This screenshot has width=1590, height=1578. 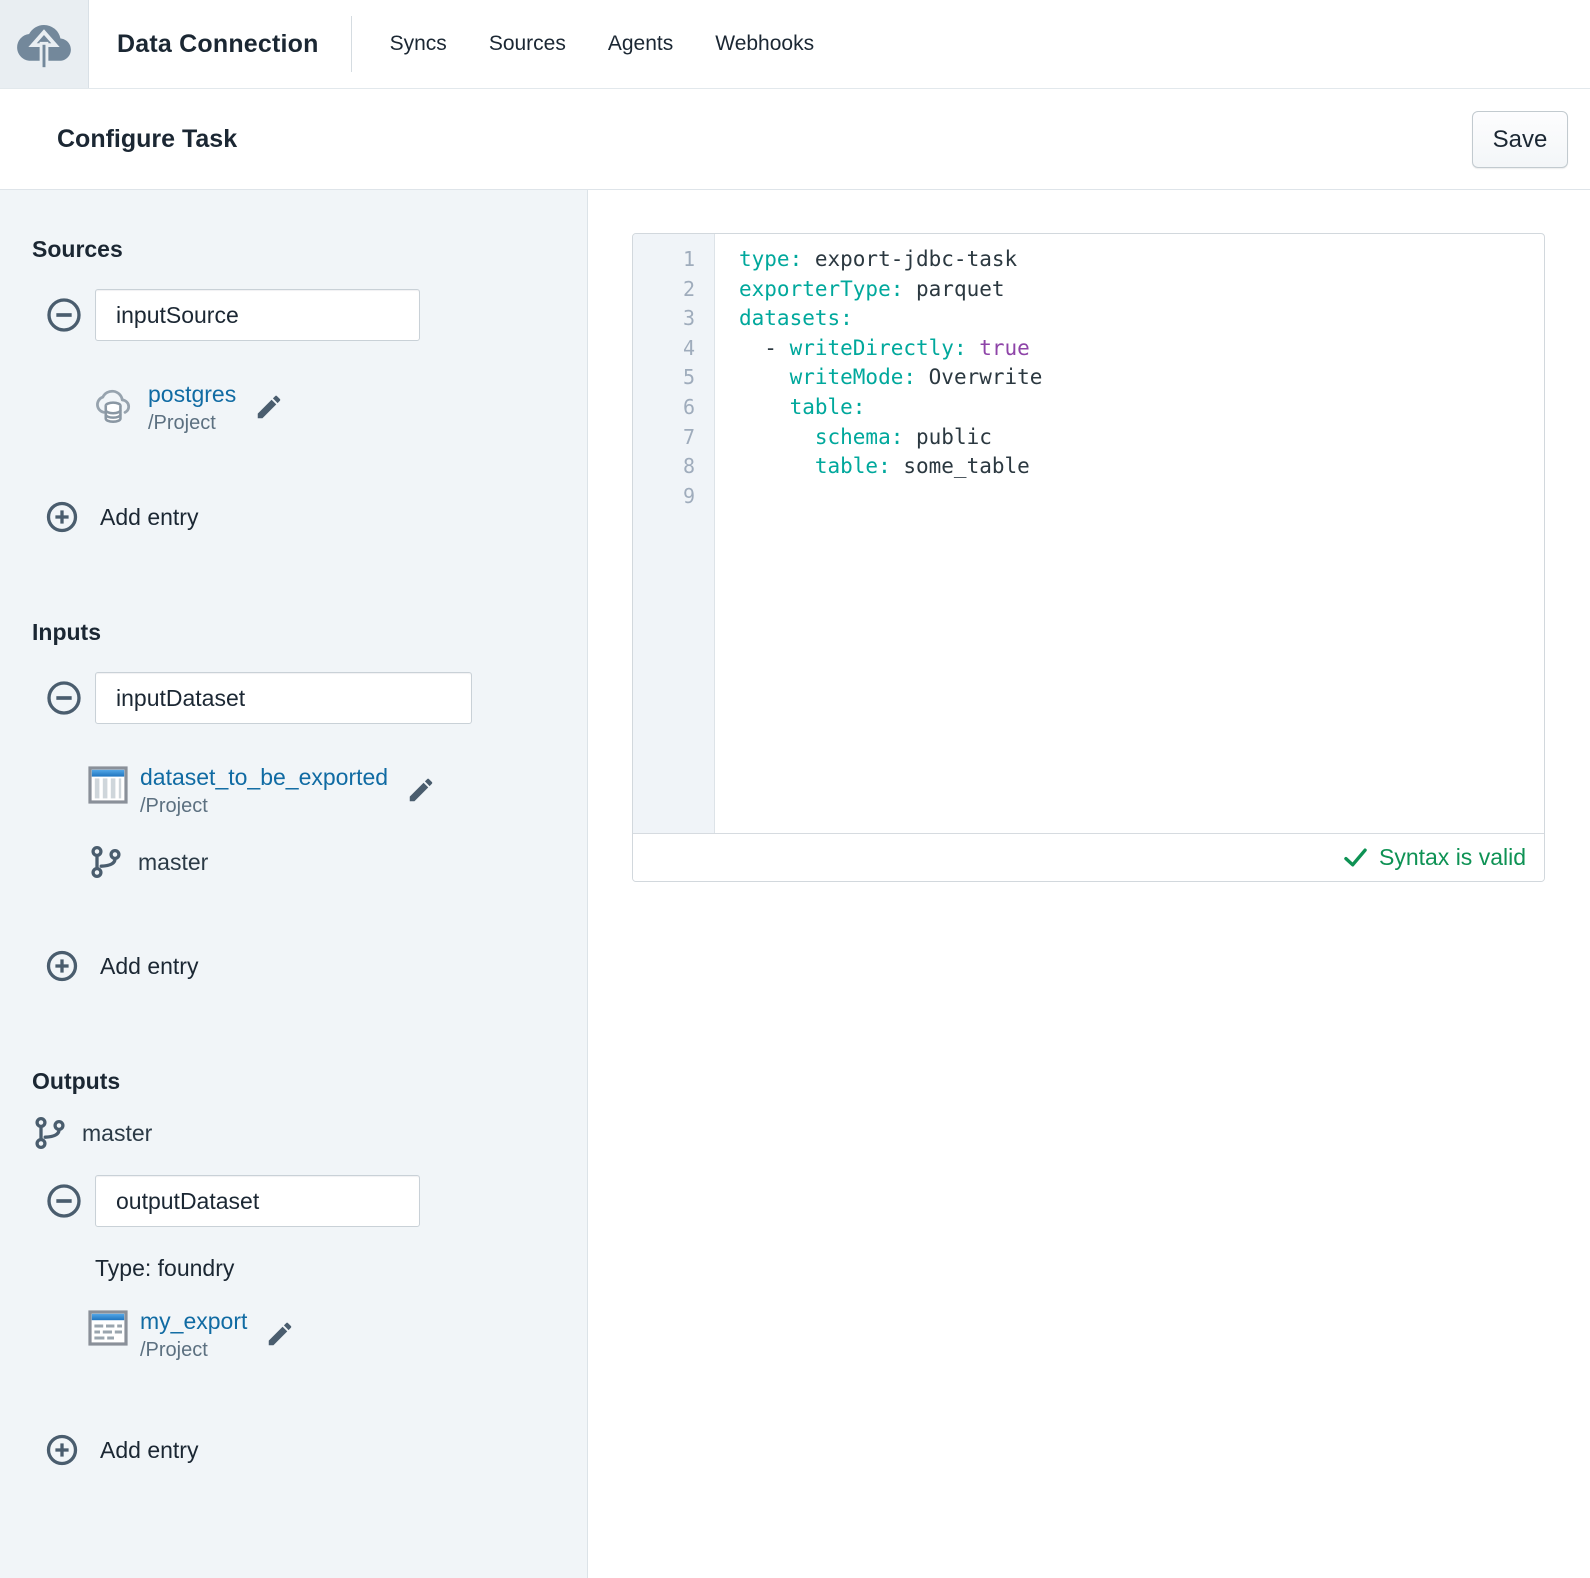 What do you see at coordinates (108, 785) in the screenshot?
I see `dataset-table-icon` at bounding box center [108, 785].